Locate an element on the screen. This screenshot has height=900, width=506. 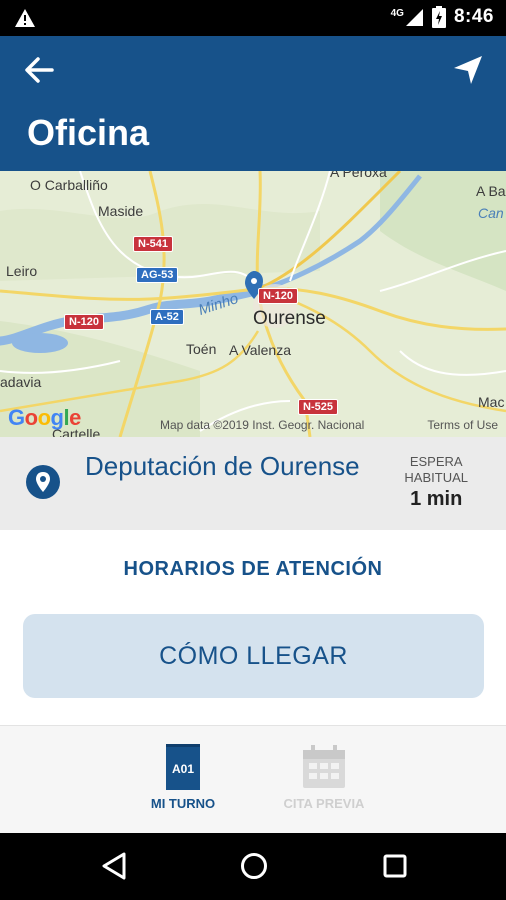
map-label: Mac is located at coordinates (491, 402).